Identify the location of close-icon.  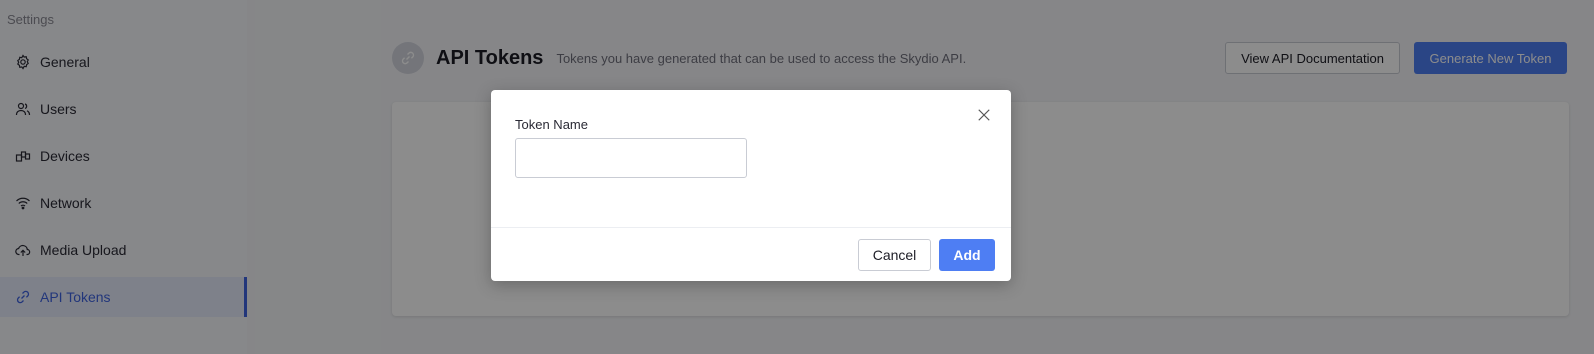
(984, 115).